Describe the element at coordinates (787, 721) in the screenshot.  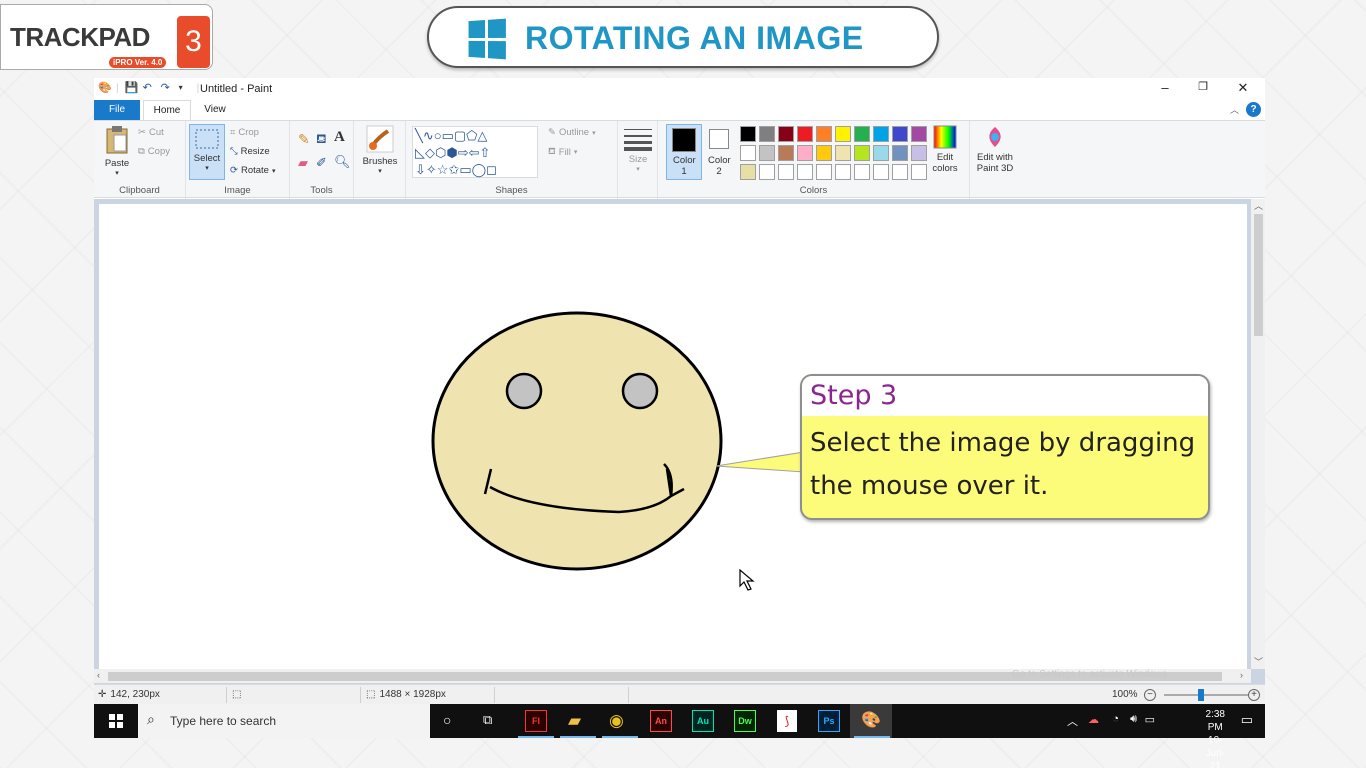
I see `pdf-reader-icon: ⟆` at that location.